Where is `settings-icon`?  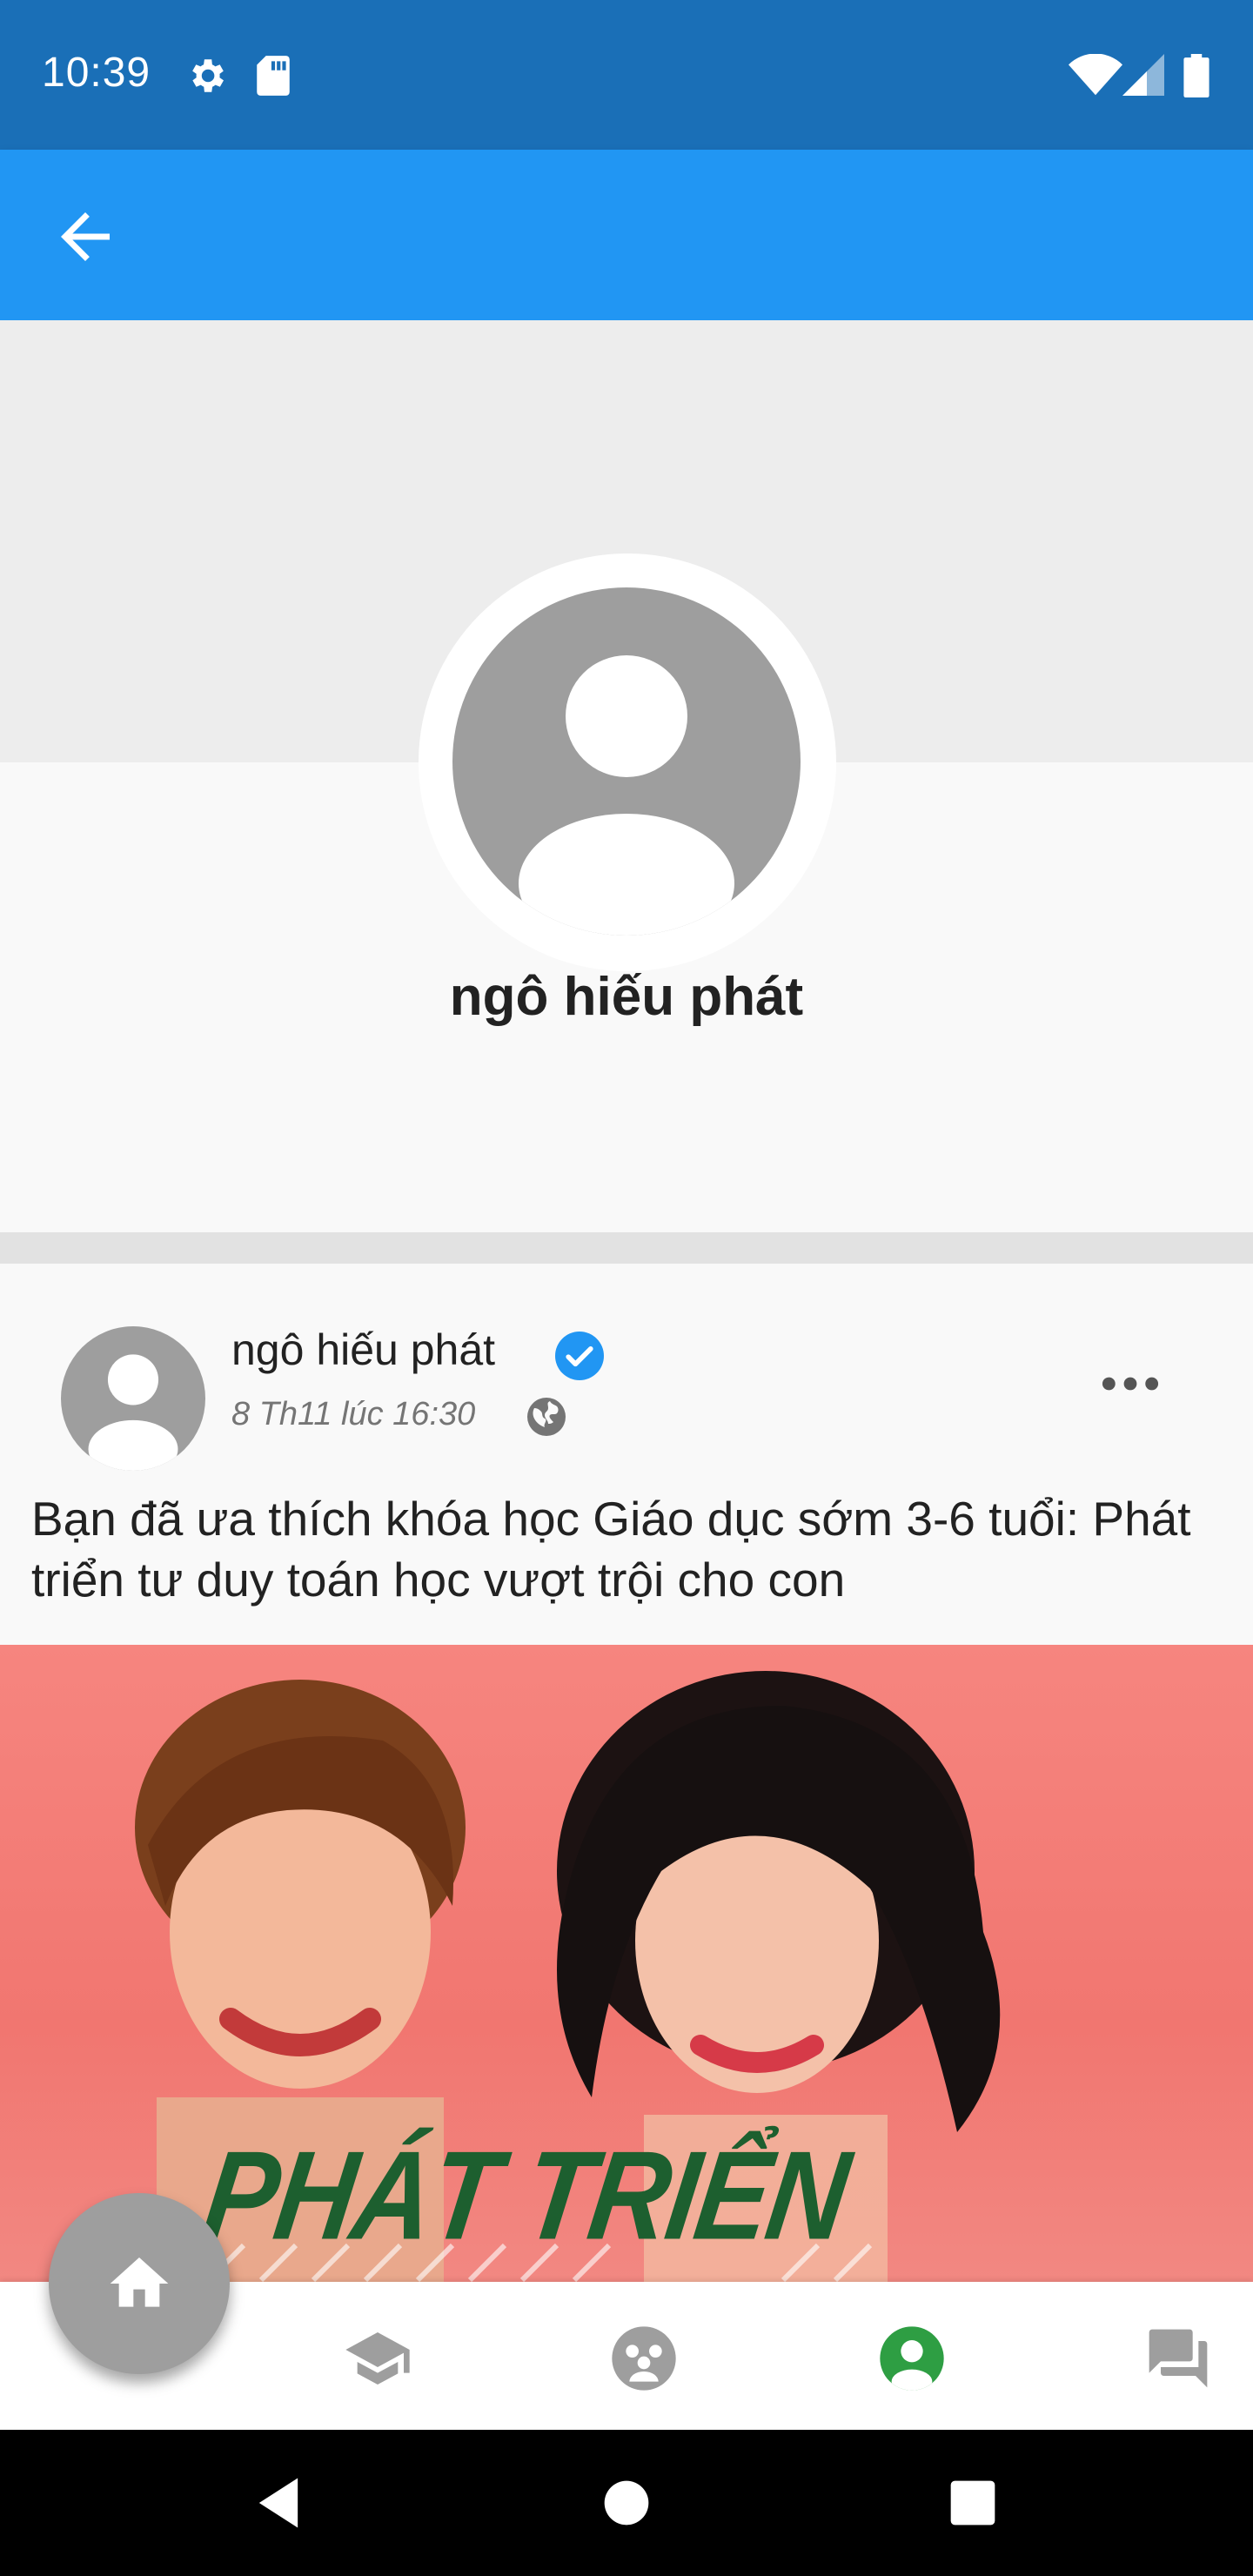 settings-icon is located at coordinates (208, 75).